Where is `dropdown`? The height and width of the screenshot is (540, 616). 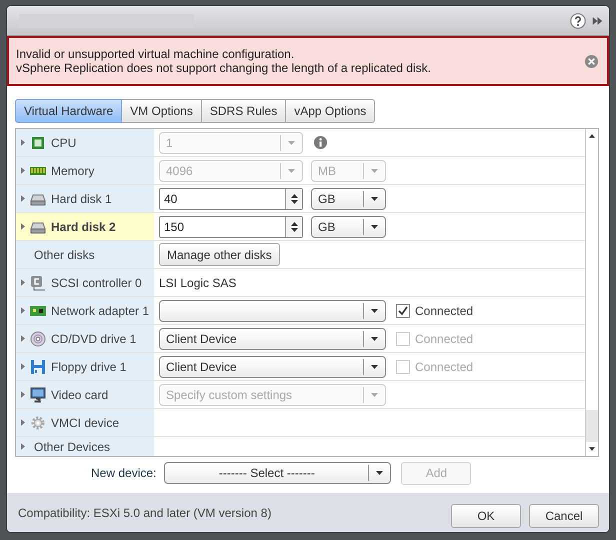
dropdown is located at coordinates (272, 311).